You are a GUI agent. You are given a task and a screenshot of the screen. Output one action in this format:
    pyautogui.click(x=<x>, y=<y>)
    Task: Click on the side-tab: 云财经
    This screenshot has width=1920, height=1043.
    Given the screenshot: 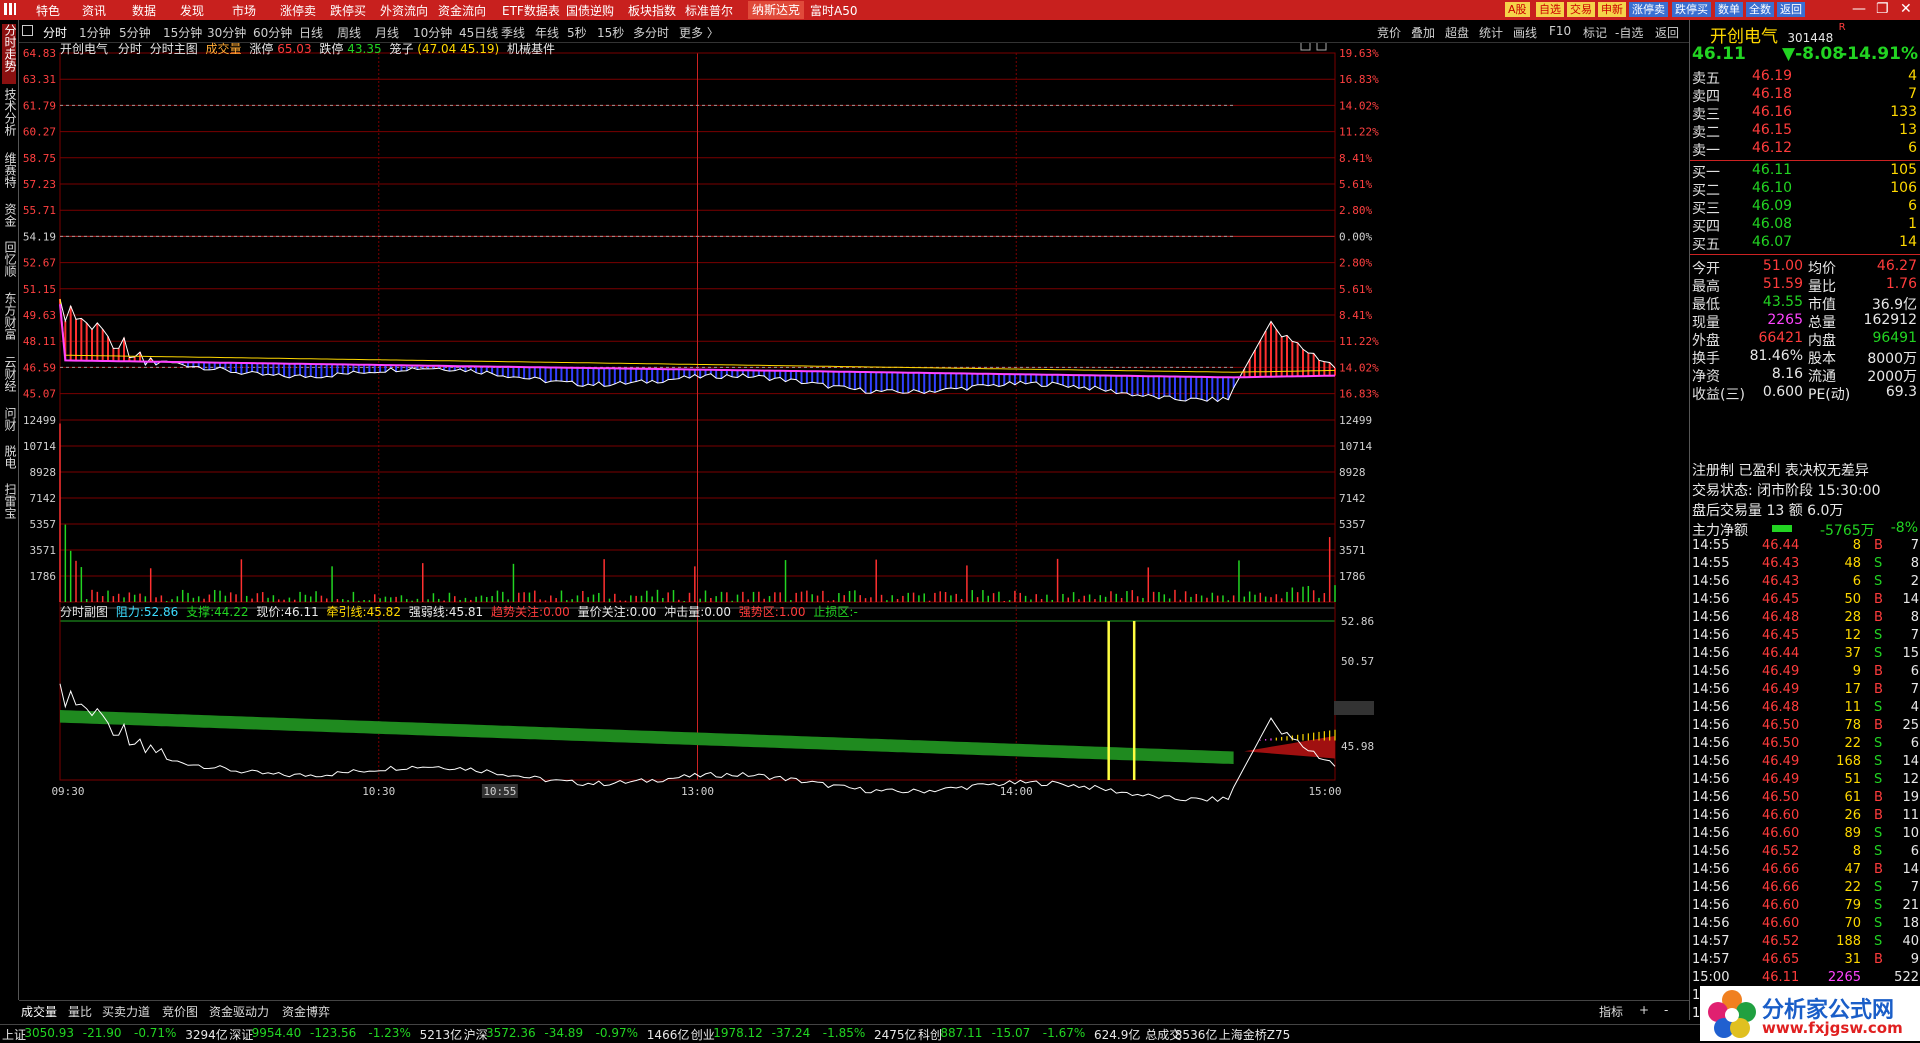 What is the action you would take?
    pyautogui.click(x=9, y=379)
    